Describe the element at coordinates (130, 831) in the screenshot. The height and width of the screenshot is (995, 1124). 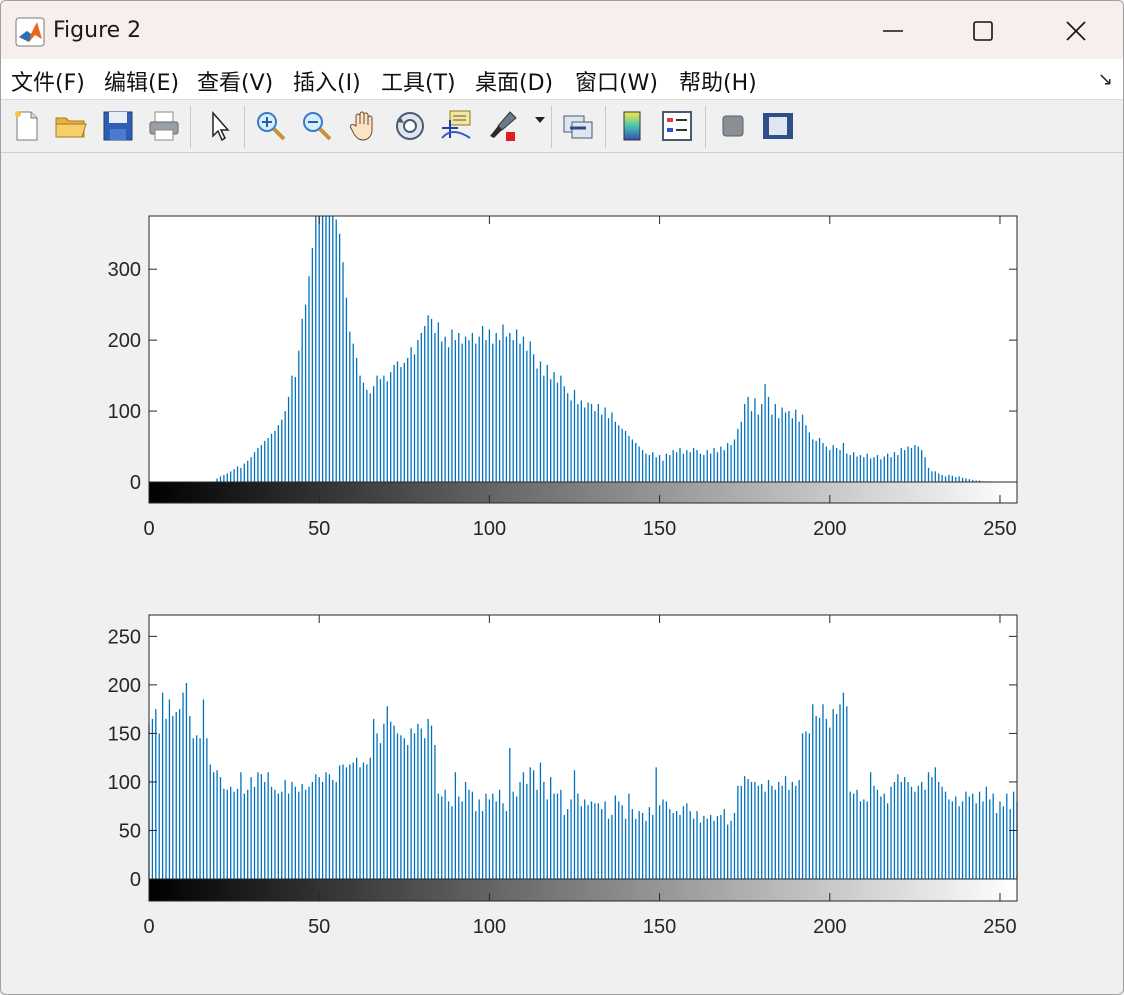
I see `y-tick-label: 50` at that location.